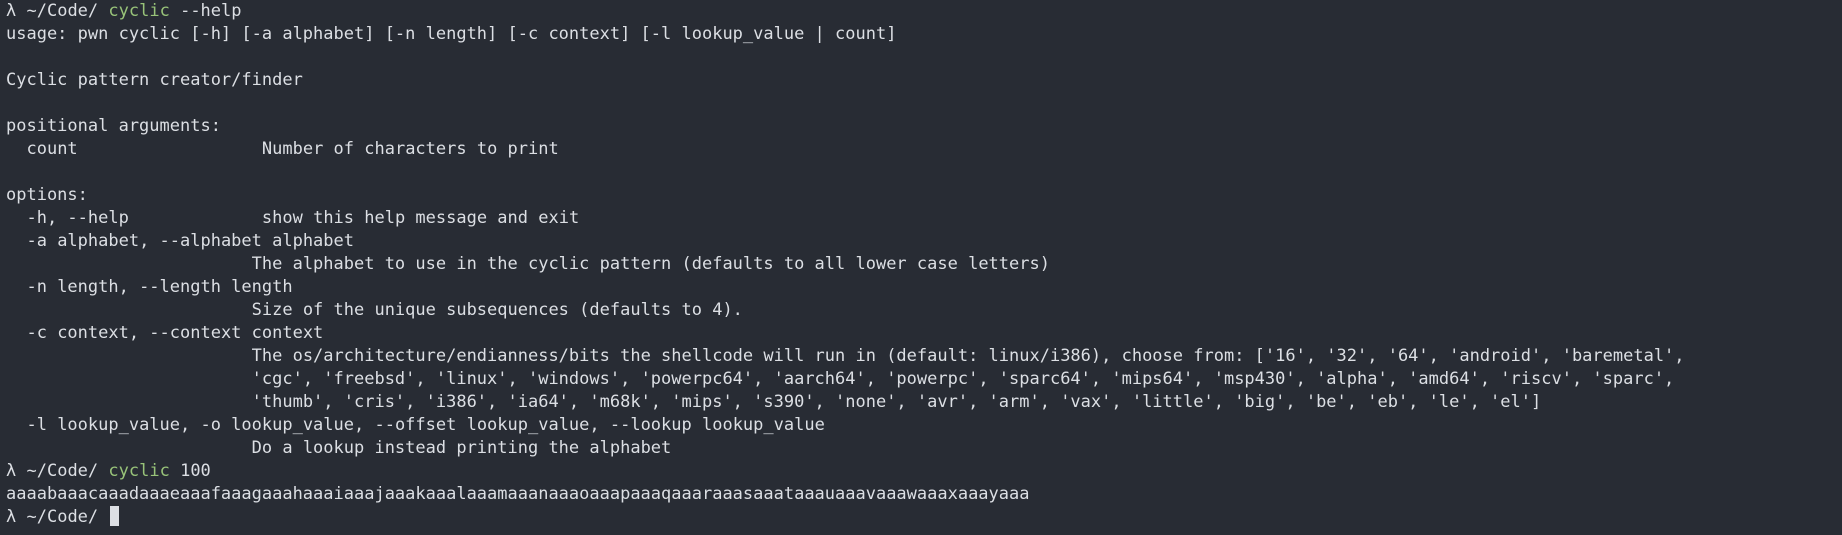  I want to click on option-flag: -c context, --context context, so click(175, 333).